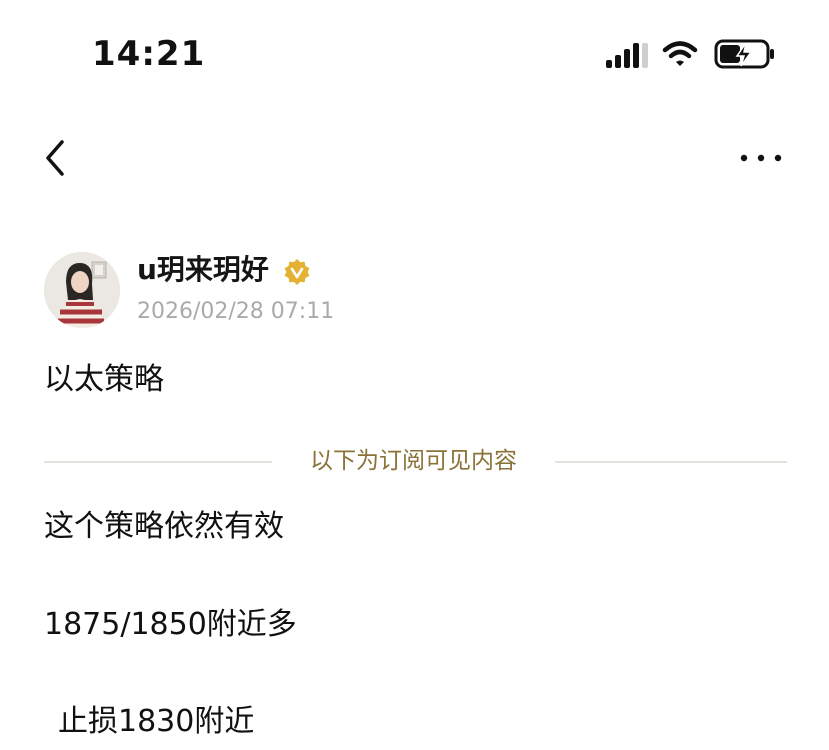 The height and width of the screenshot is (750, 829). Describe the element at coordinates (236, 311) in the screenshot. I see `post-timestamp: 2026/02/28 07:11` at that location.